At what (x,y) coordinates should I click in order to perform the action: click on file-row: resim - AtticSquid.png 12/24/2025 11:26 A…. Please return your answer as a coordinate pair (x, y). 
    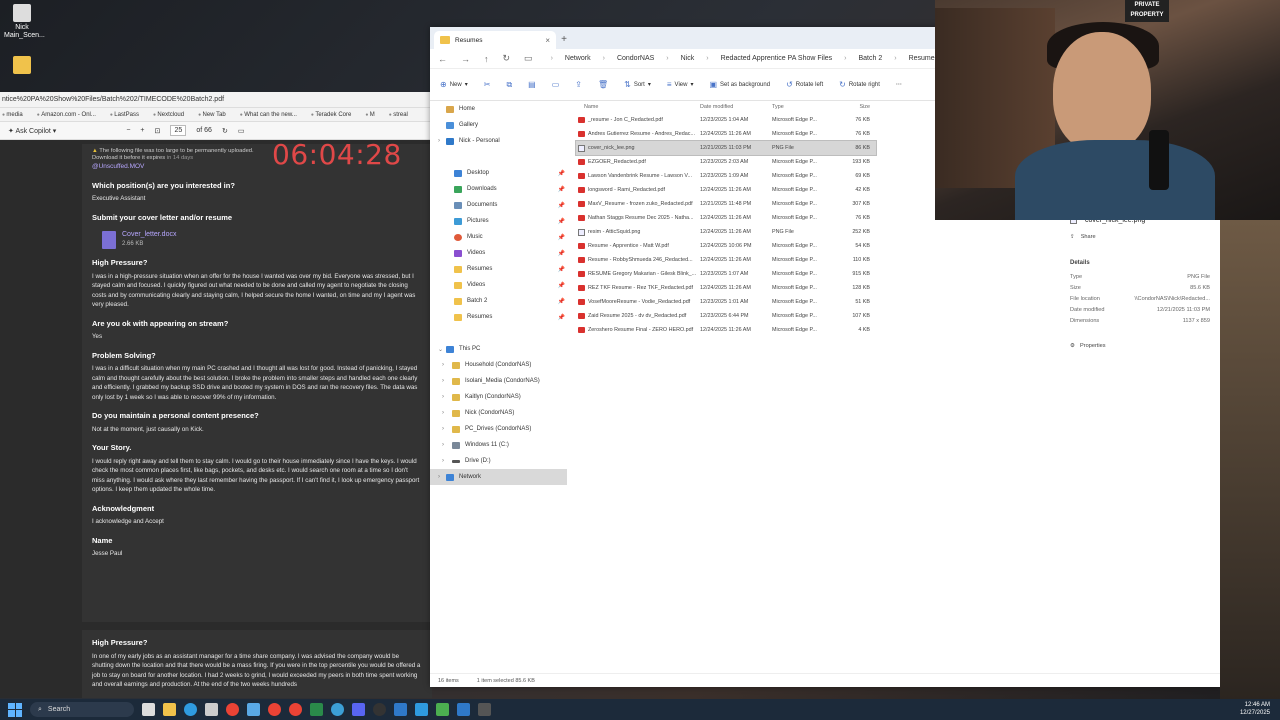
    Looking at the image, I should click on (726, 232).